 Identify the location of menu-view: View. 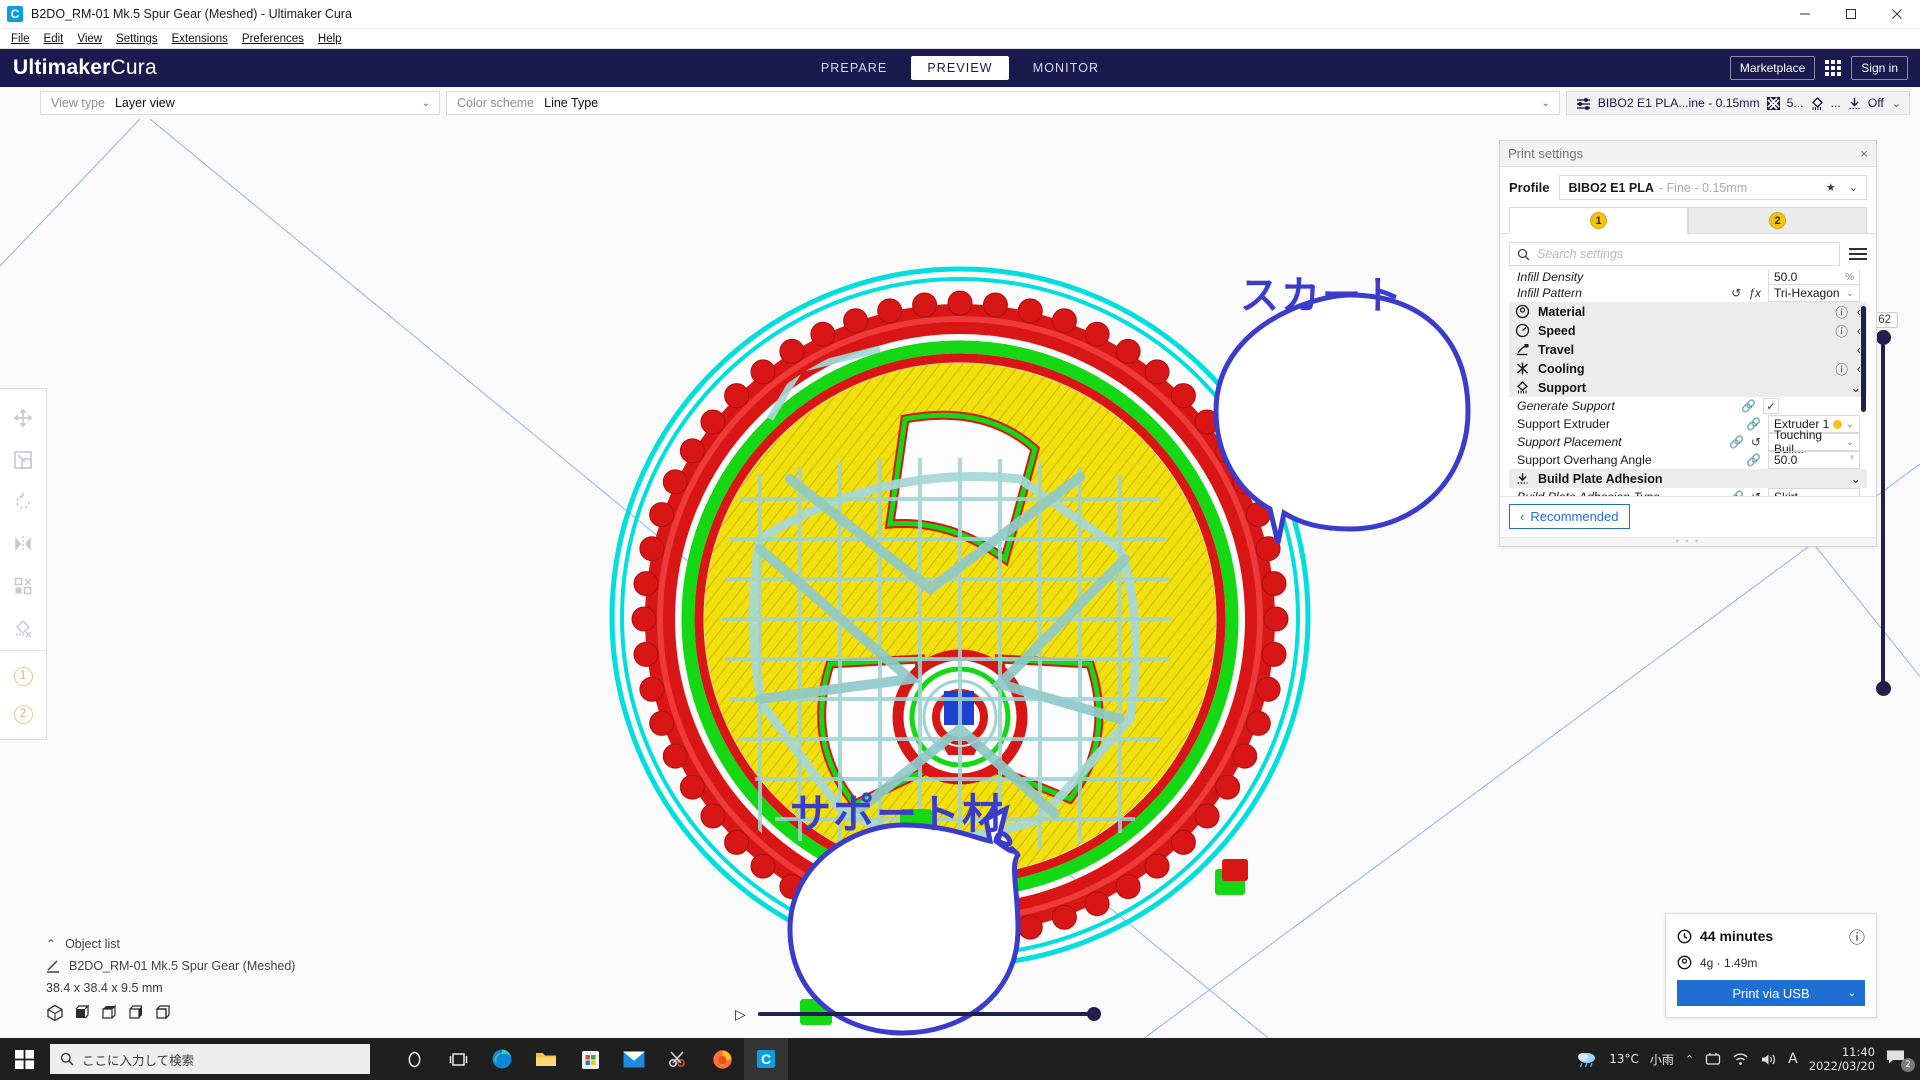
(89, 39).